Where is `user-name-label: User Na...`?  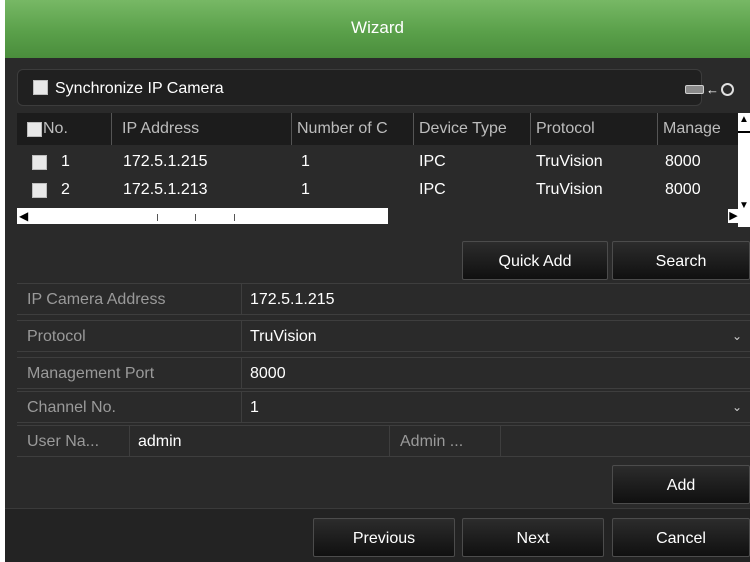
user-name-label: User Na... is located at coordinates (73, 441).